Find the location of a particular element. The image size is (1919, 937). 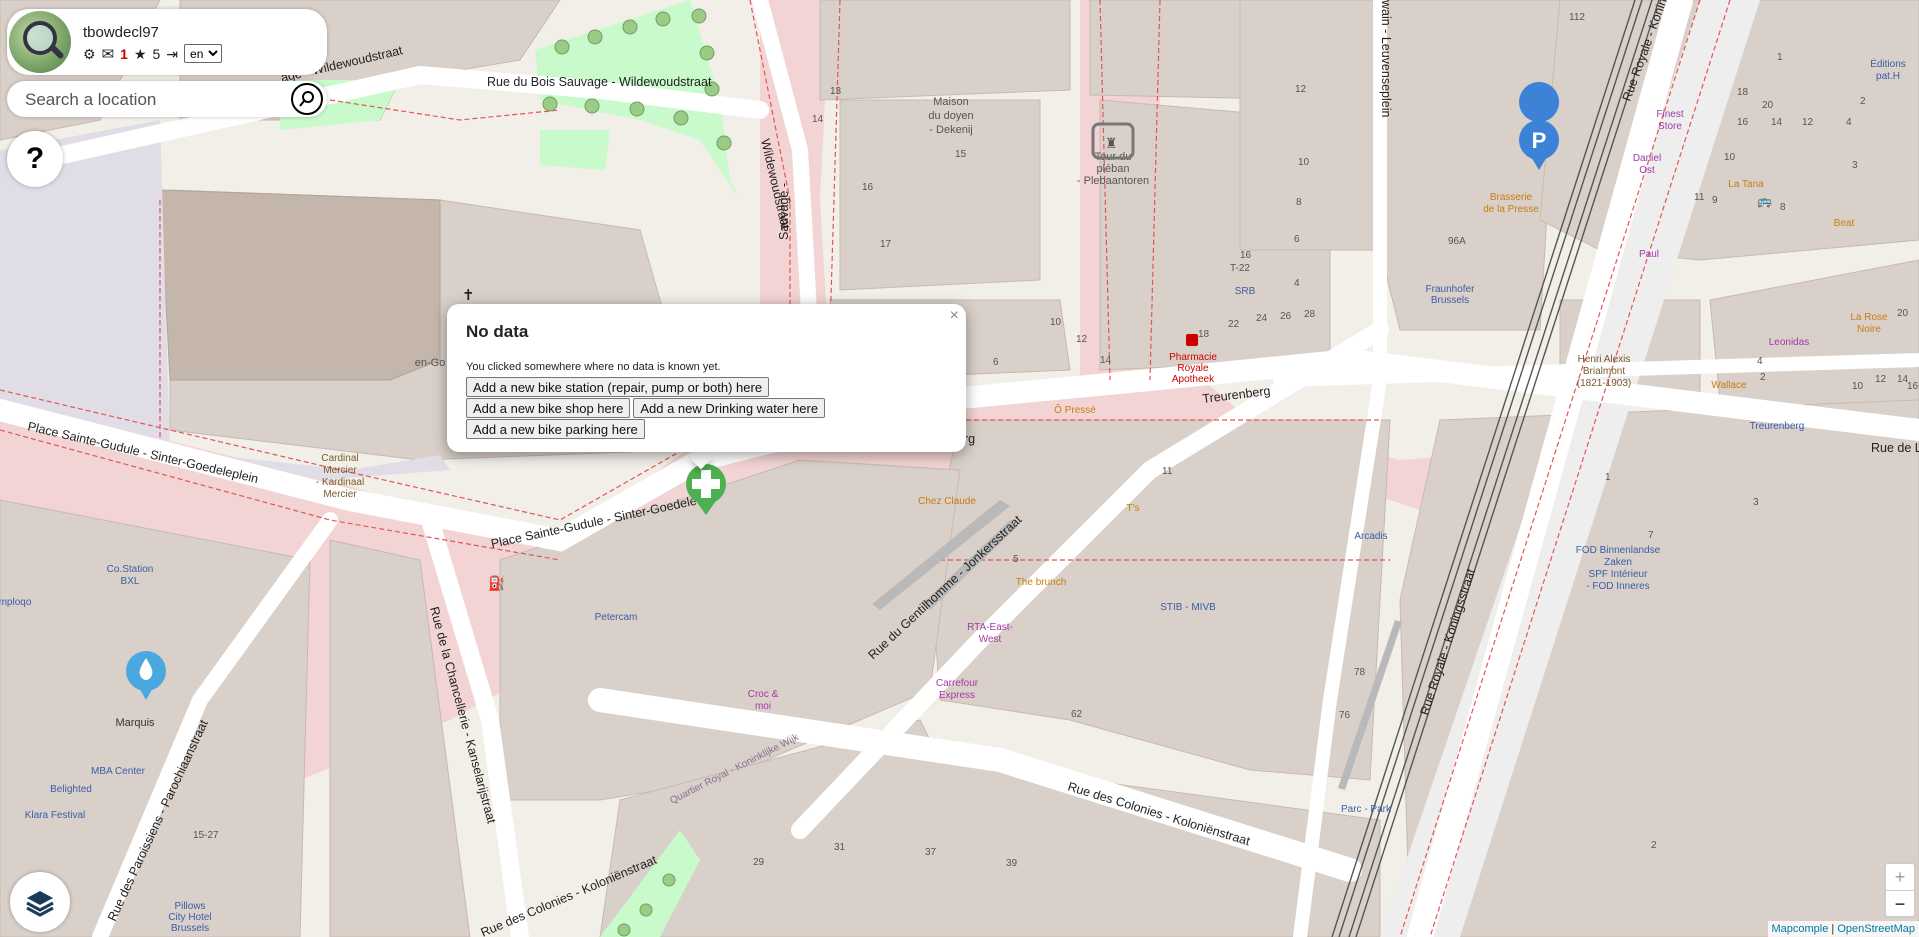

user-panel: tbowdecl97 ⚙ ✉ 1 ★ 5 ⇥ en is located at coordinates (167, 42).